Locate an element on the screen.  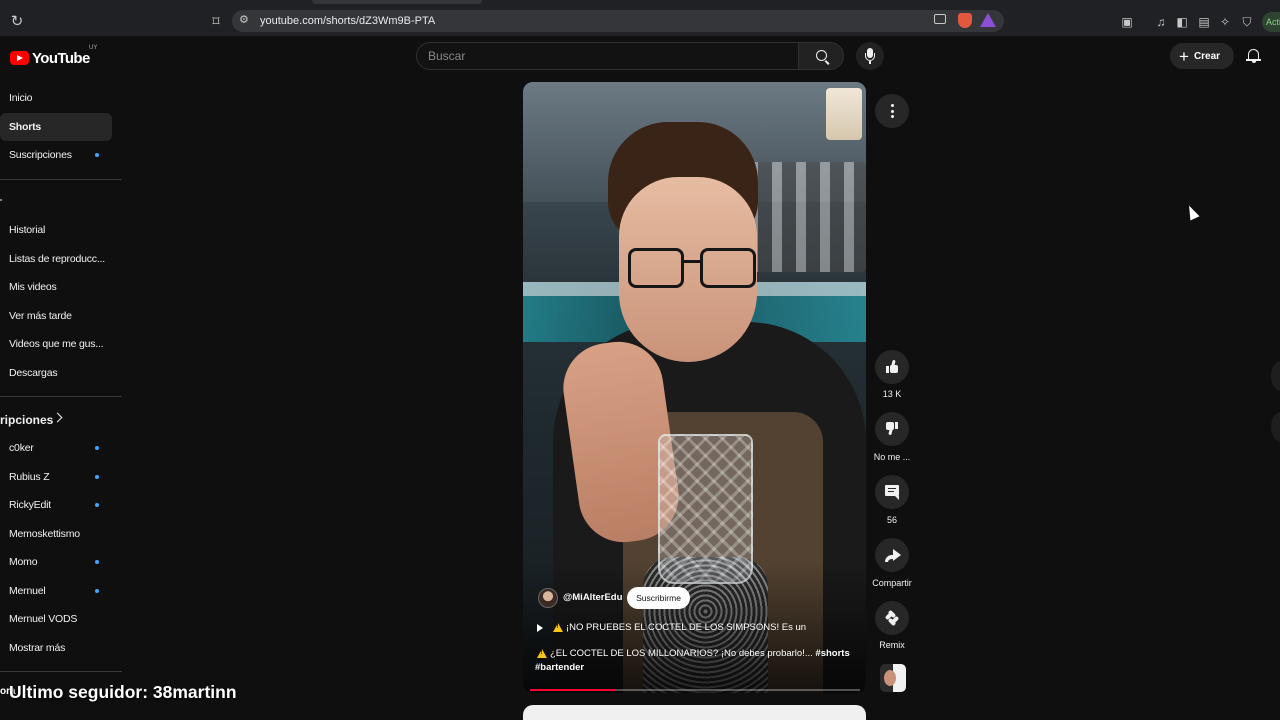
reload-icon: ↻ is located at coordinates (17, 22).